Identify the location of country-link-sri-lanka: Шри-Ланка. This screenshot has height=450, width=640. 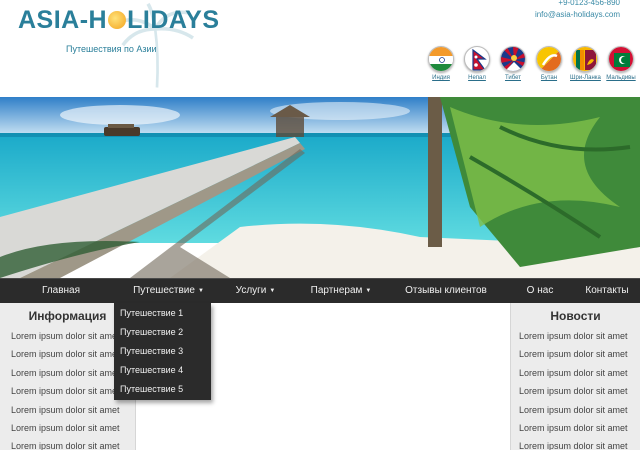
(585, 63).